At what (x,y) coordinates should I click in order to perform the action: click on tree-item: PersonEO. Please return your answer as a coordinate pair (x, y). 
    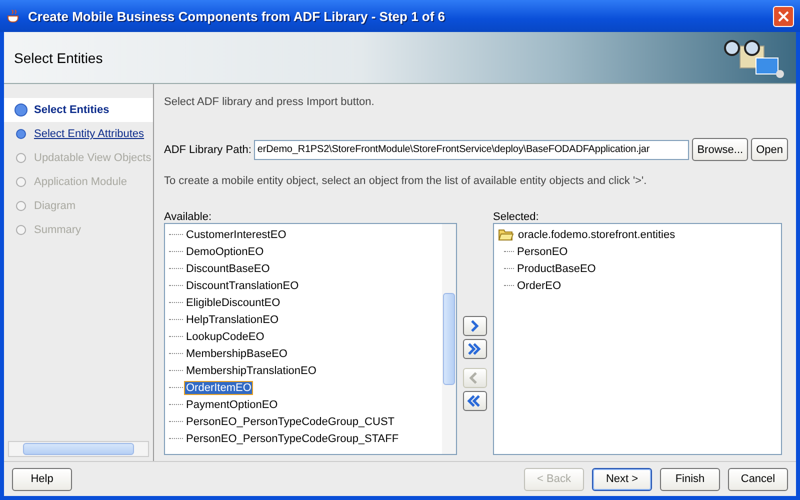
    Looking at the image, I should click on (542, 252).